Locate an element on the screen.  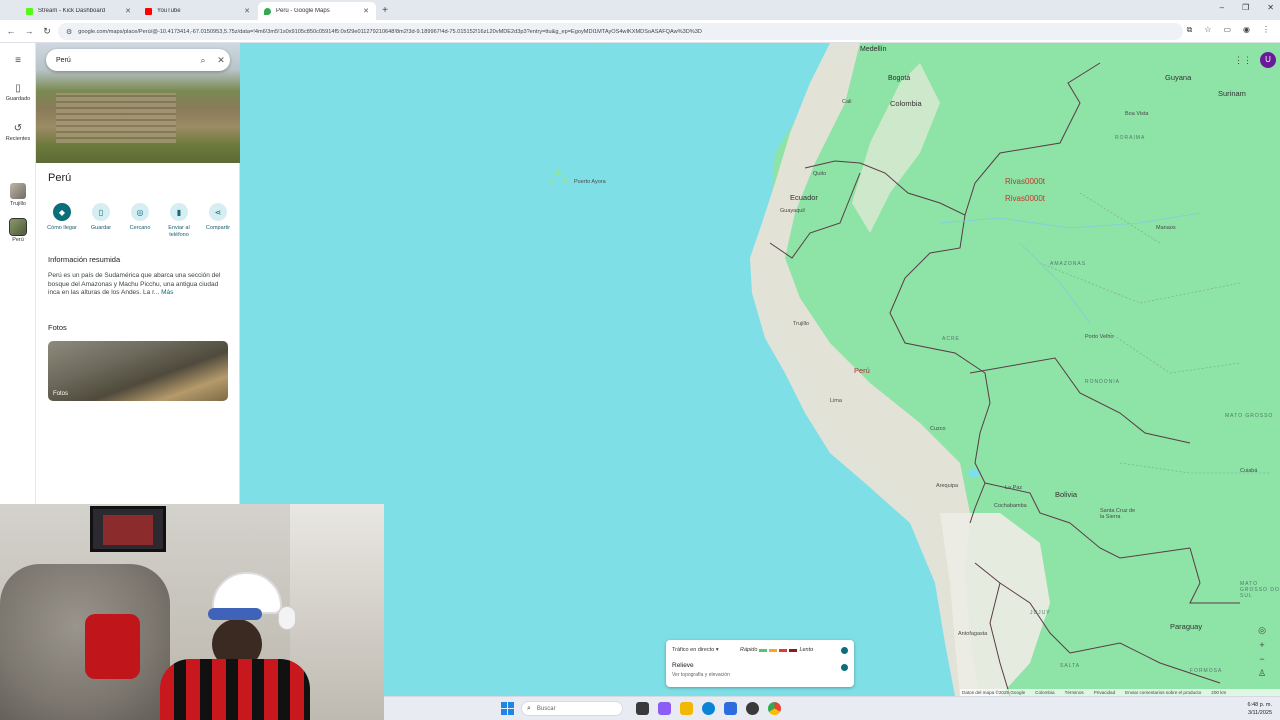
search-box: Perú ⌕ ✕ is located at coordinates (138, 60).